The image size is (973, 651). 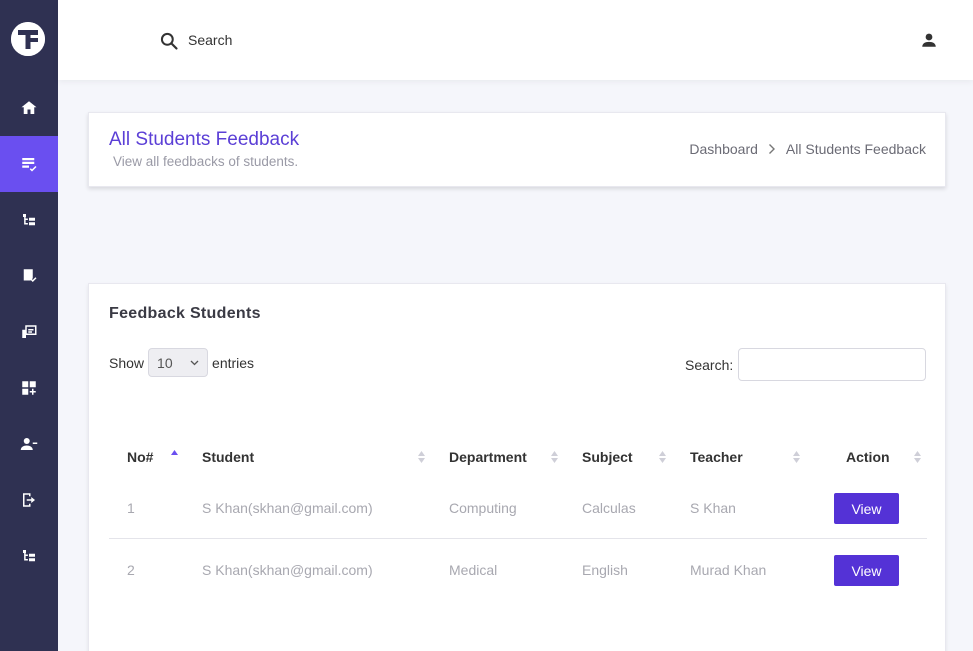 What do you see at coordinates (709, 364) in the screenshot?
I see `table-search-label: Search:` at bounding box center [709, 364].